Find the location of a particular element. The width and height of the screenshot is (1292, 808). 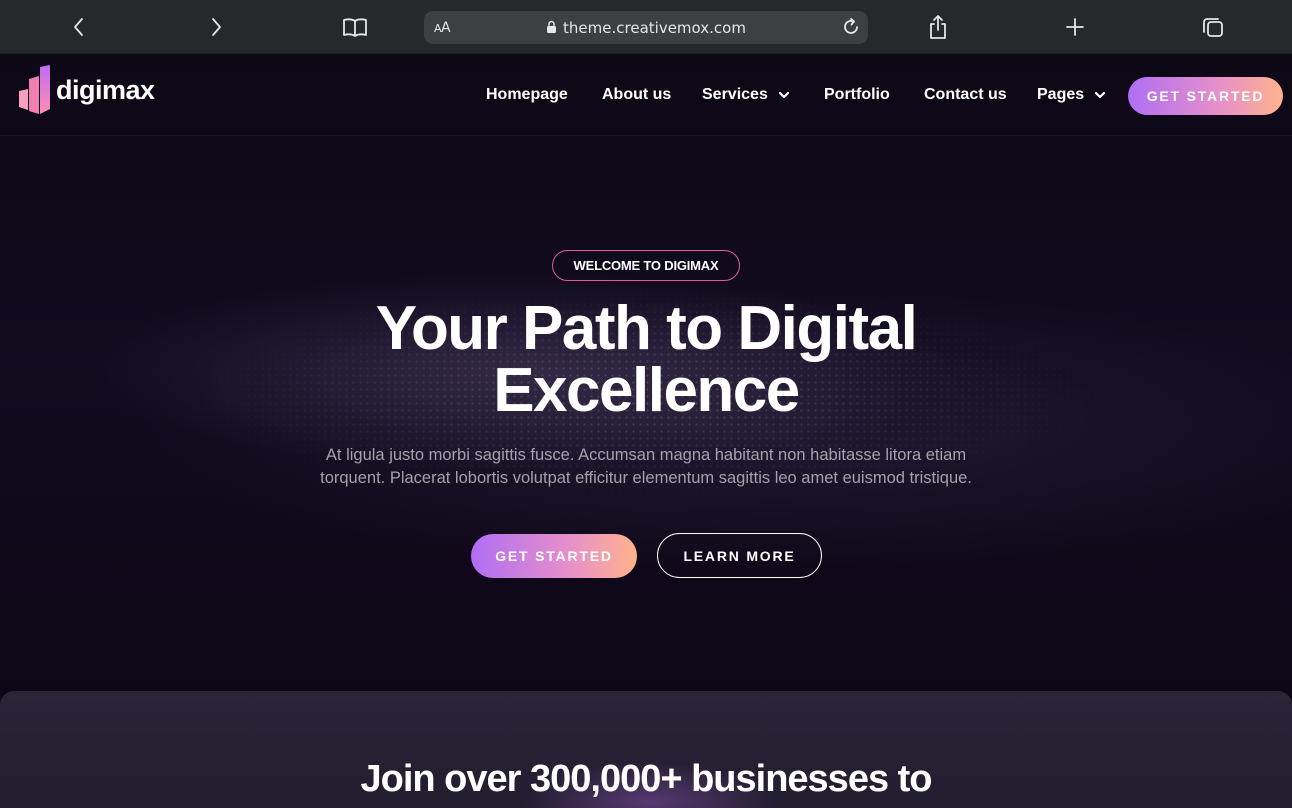

nav-item-contact-us: Contact us is located at coordinates (965, 95).